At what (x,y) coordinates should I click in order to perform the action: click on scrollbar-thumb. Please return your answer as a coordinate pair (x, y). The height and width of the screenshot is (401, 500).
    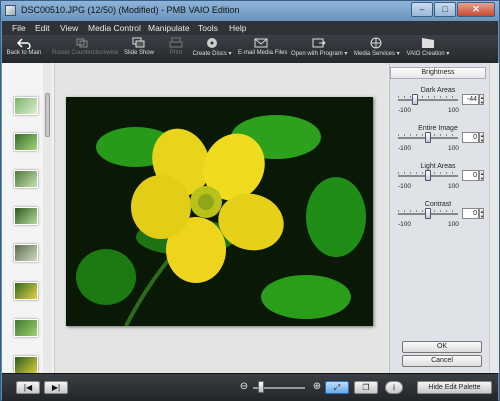
    Looking at the image, I should click on (47, 115).